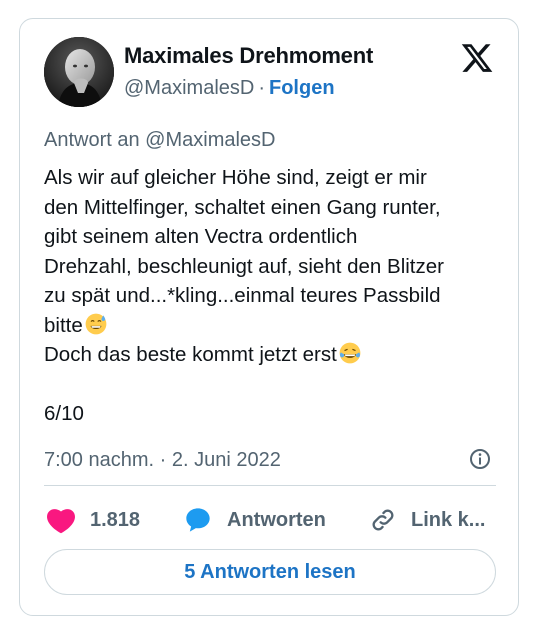 The image size is (539, 633). I want to click on avatar-image, so click(79, 72).